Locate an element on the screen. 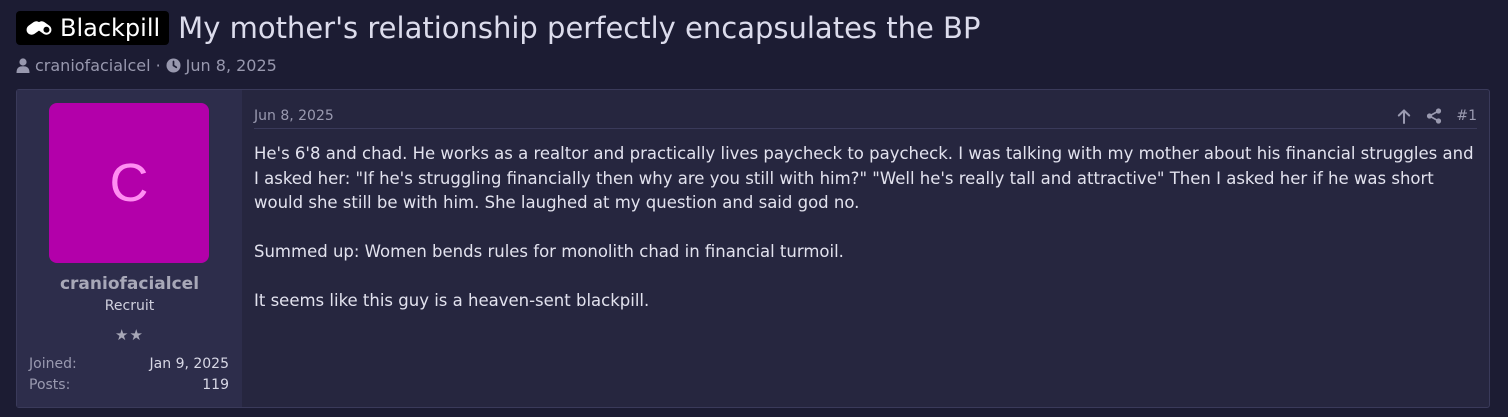  posts-value: 119 is located at coordinates (215, 385).